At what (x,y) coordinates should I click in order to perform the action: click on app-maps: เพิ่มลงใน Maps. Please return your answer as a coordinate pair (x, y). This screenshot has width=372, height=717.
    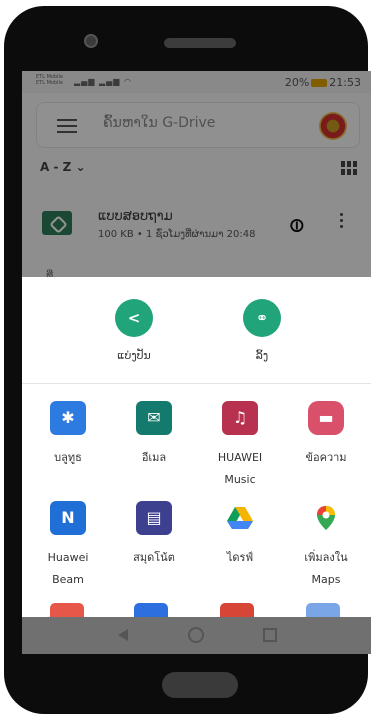
    Looking at the image, I should click on (326, 546).